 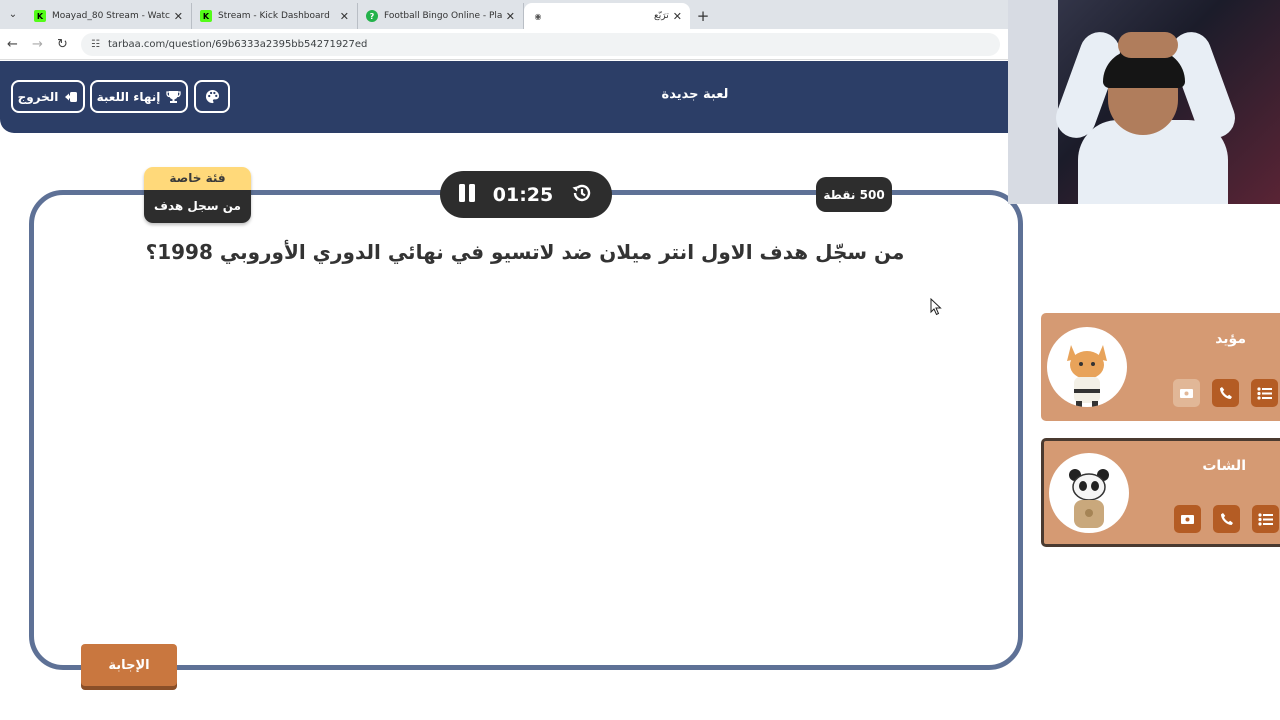 What do you see at coordinates (1144, 102) in the screenshot?
I see `webcam-overlay` at bounding box center [1144, 102].